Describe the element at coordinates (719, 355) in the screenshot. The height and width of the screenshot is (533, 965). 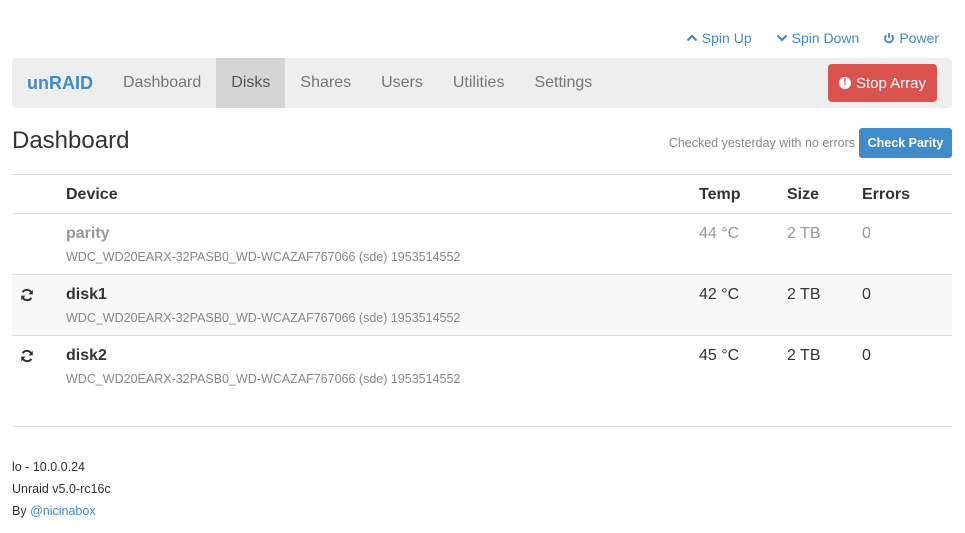
I see `device-temp: 45 °C` at that location.